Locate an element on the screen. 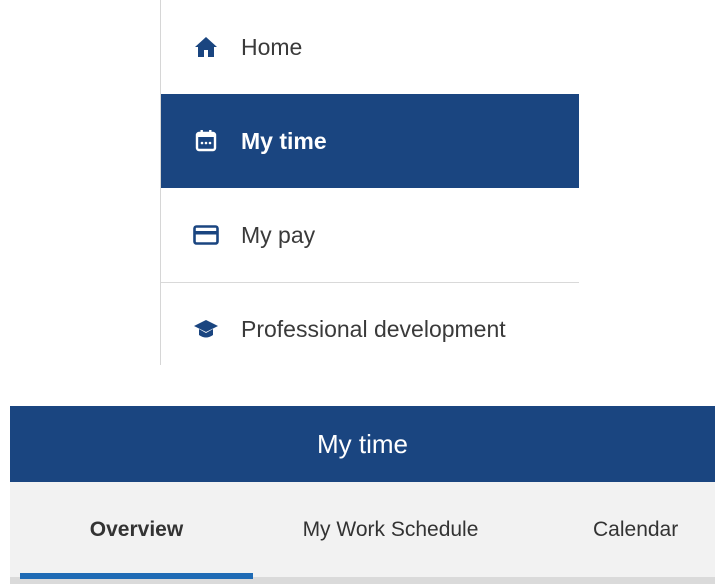  tab-calendar: Calendar is located at coordinates (621, 529).